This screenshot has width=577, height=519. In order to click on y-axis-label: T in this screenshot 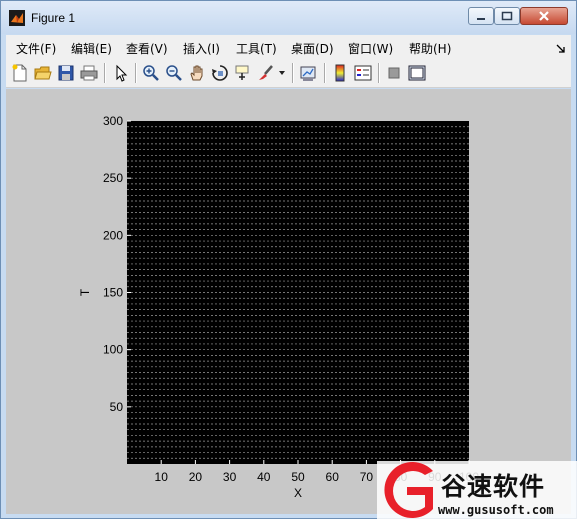, I will do `click(85, 292)`.